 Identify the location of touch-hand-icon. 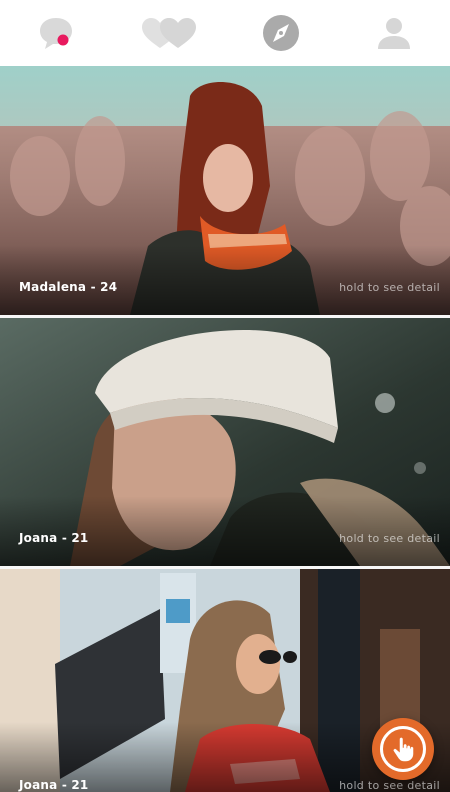
(403, 749).